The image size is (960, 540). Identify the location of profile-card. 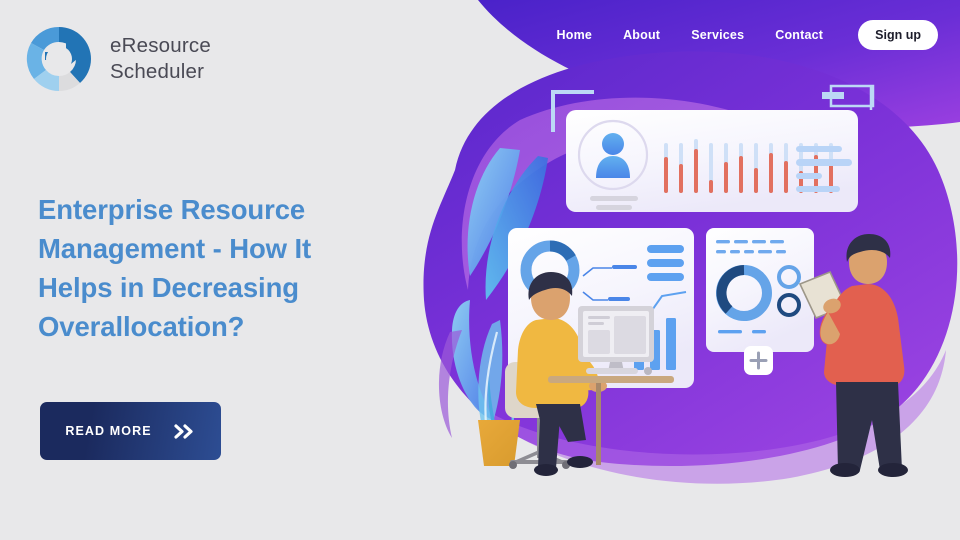
(712, 161).